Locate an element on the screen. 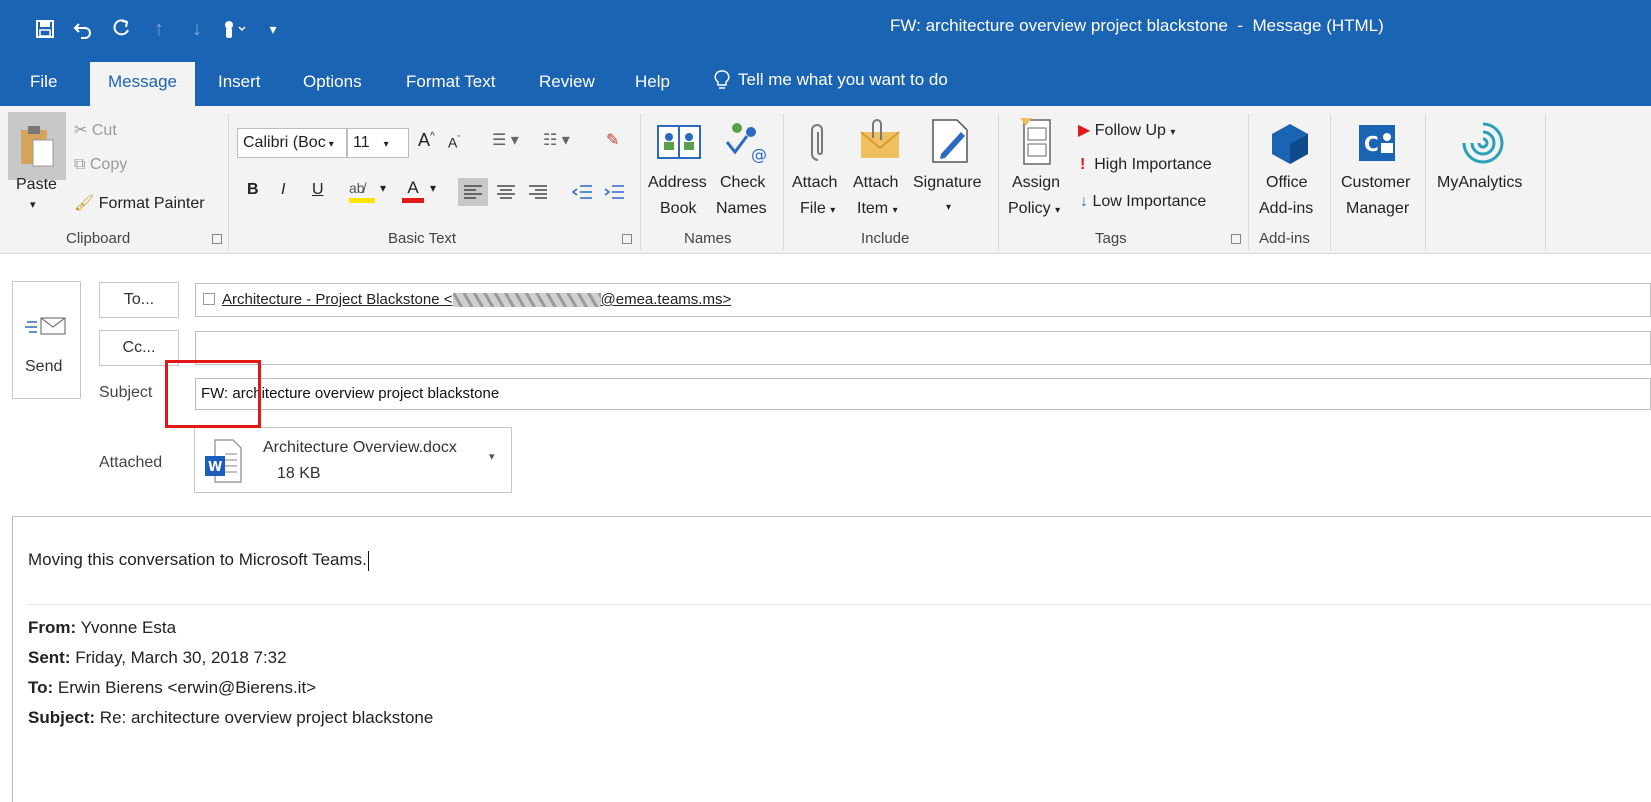  signature-label: Signature is located at coordinates (947, 183).